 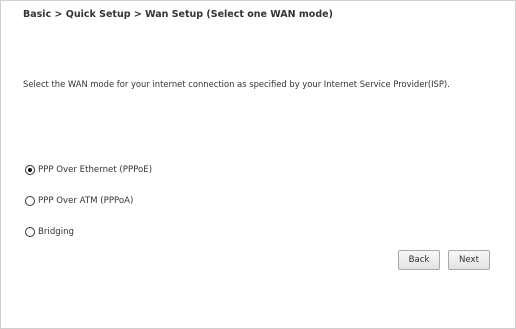 What do you see at coordinates (419, 260) in the screenshot?
I see `back-button: Back` at bounding box center [419, 260].